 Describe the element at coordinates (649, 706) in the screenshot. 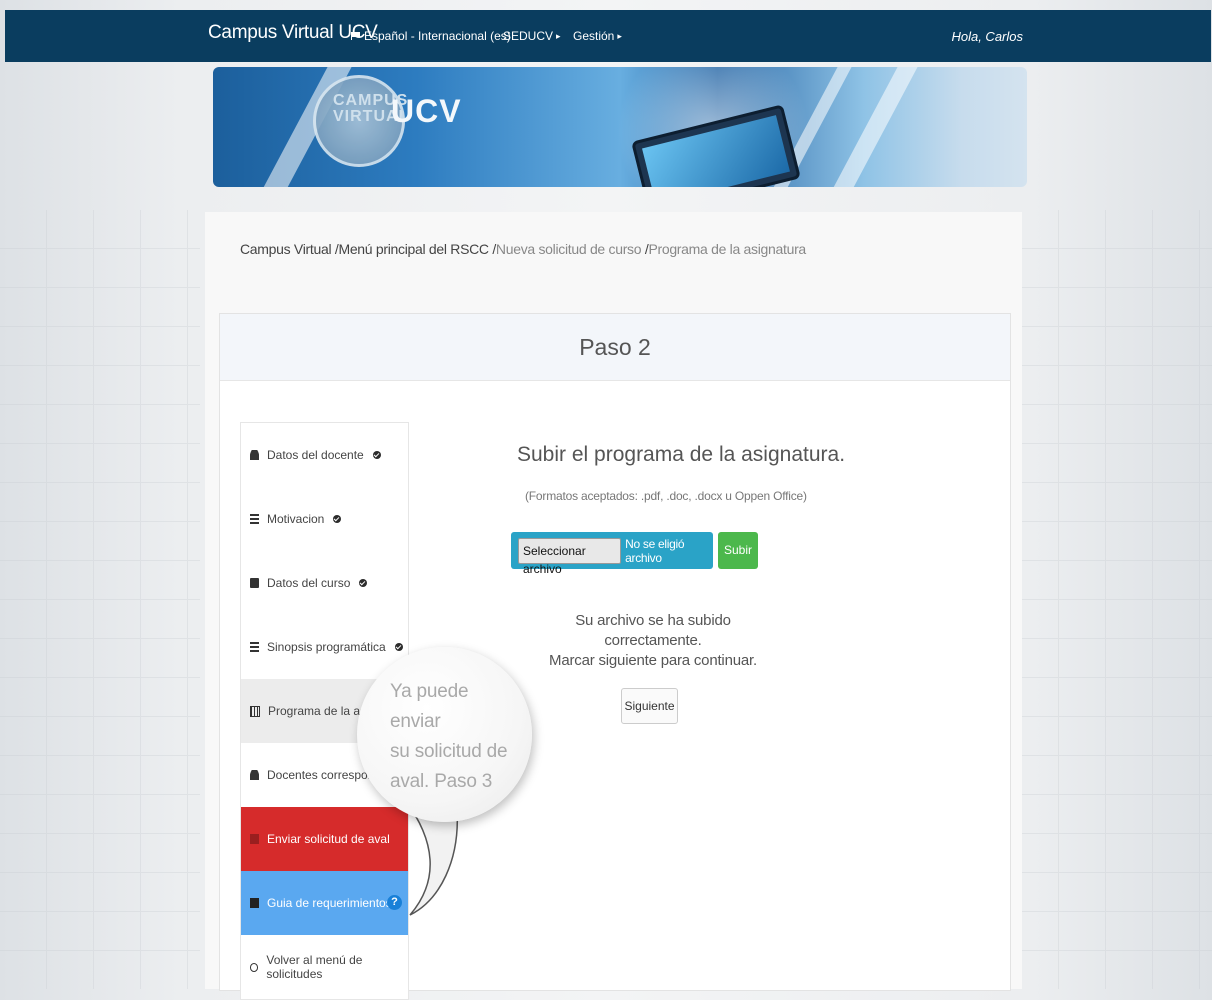

I see `next-button: Siguiente` at that location.